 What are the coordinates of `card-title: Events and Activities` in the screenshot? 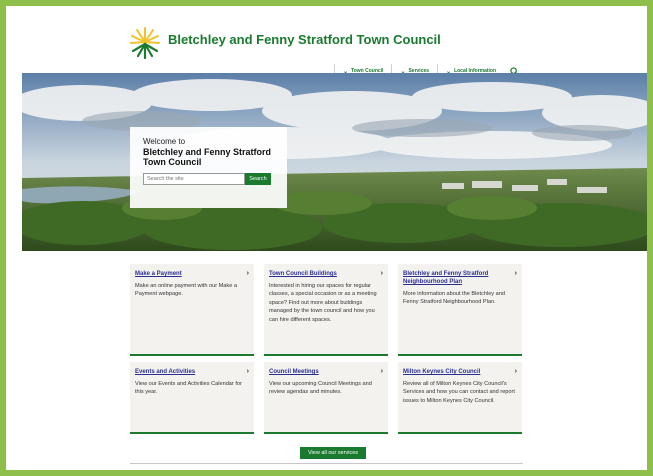 It's located at (185, 372).